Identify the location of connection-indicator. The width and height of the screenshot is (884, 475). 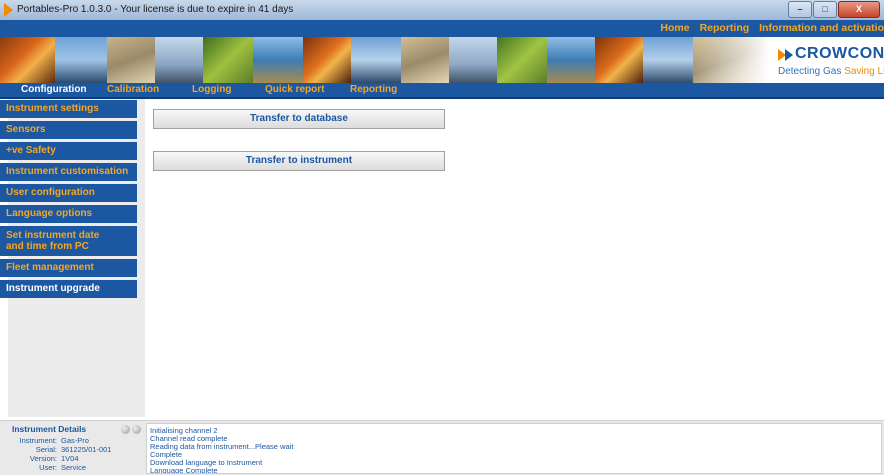
(130, 429).